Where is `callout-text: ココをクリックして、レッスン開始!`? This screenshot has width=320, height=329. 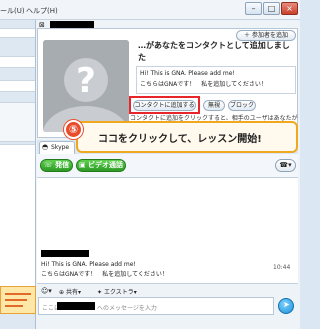 callout-text: ココをクリックして、レッスン開始! is located at coordinates (180, 139).